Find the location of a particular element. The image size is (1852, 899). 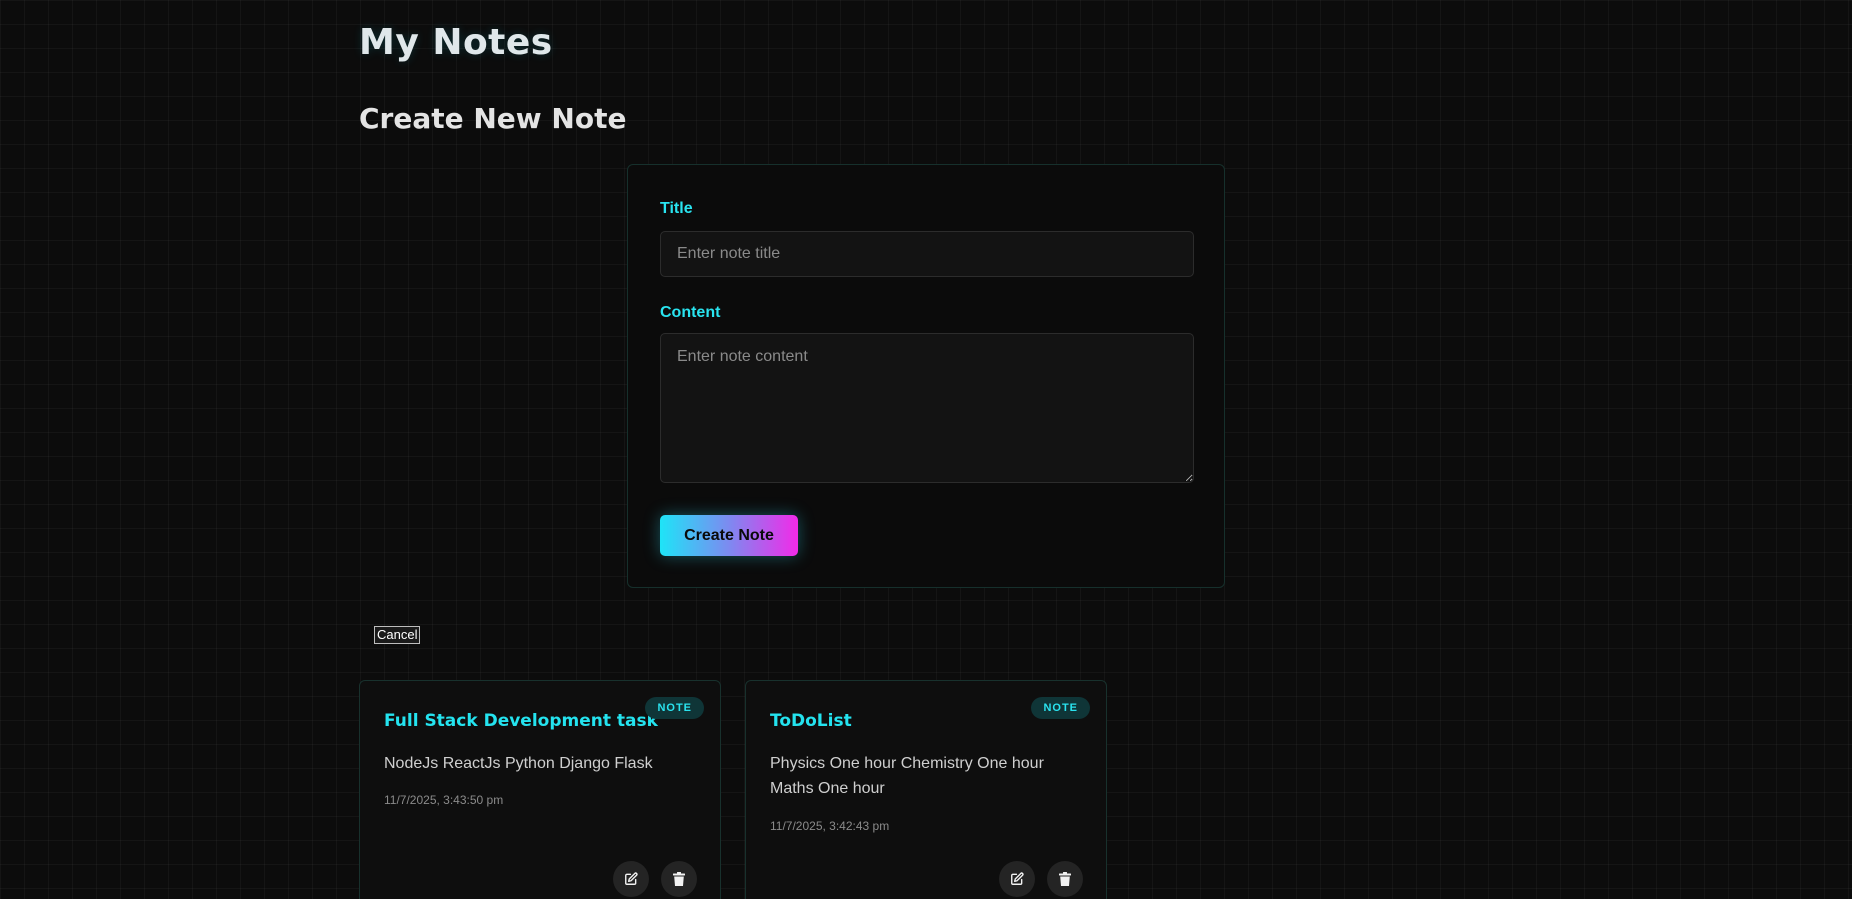

note-content: NodeJs ReactJs Python Django Flask is located at coordinates (518, 763).